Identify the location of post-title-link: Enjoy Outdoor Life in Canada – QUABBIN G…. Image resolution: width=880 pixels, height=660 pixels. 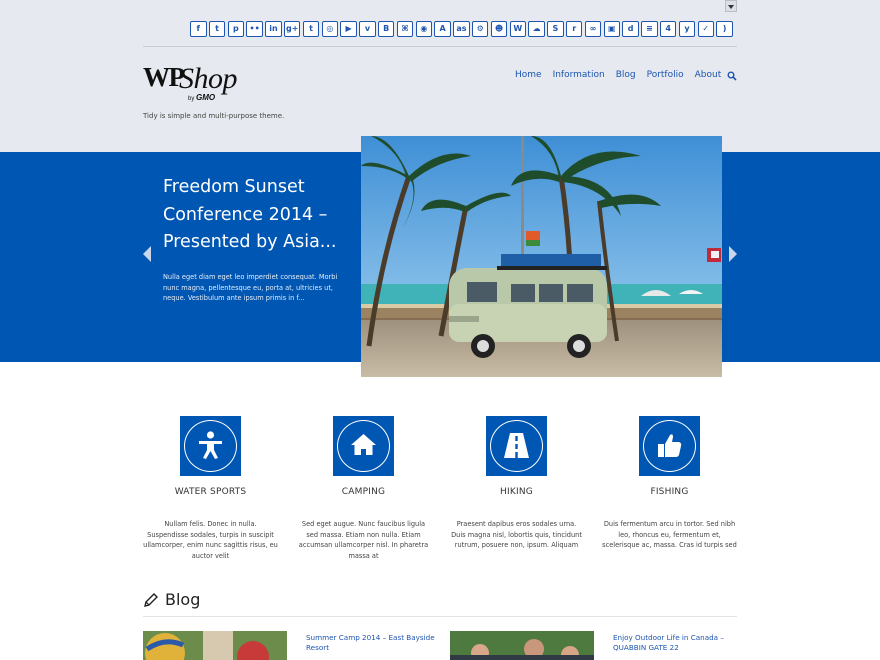
(678, 643).